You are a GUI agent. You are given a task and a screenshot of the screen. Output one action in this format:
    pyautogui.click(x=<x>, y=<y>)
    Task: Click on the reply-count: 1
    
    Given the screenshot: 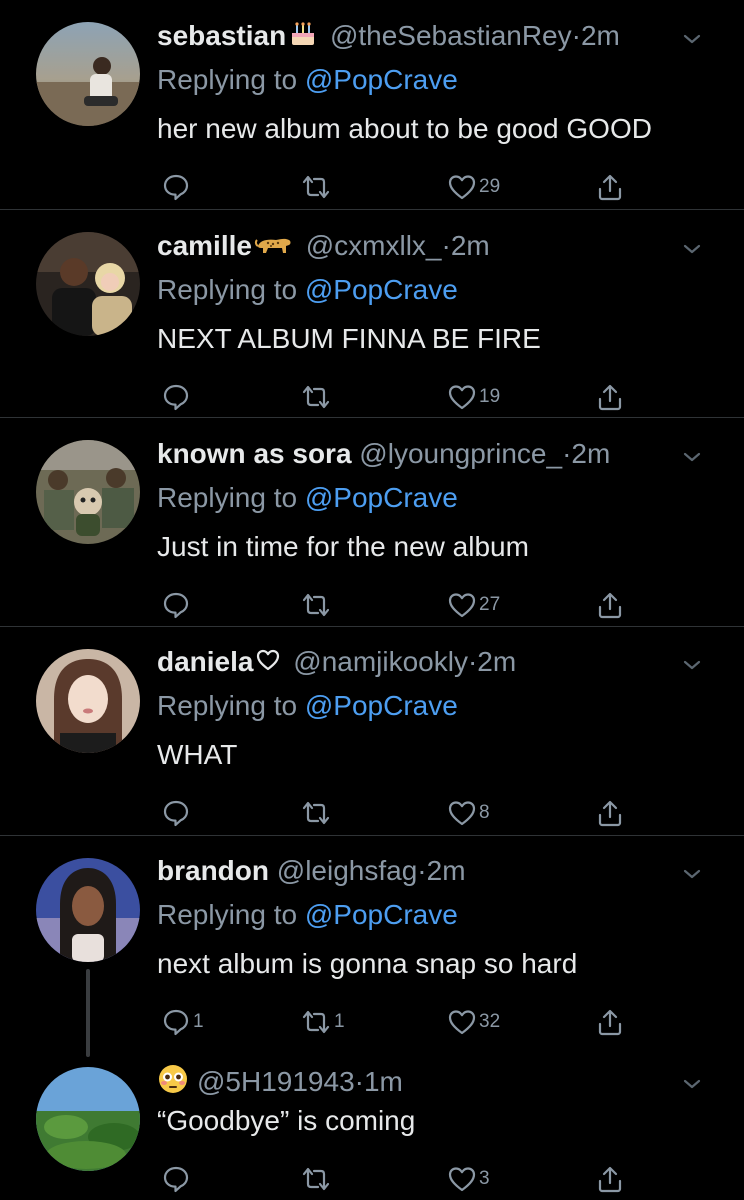 What is the action you would take?
    pyautogui.click(x=198, y=1021)
    